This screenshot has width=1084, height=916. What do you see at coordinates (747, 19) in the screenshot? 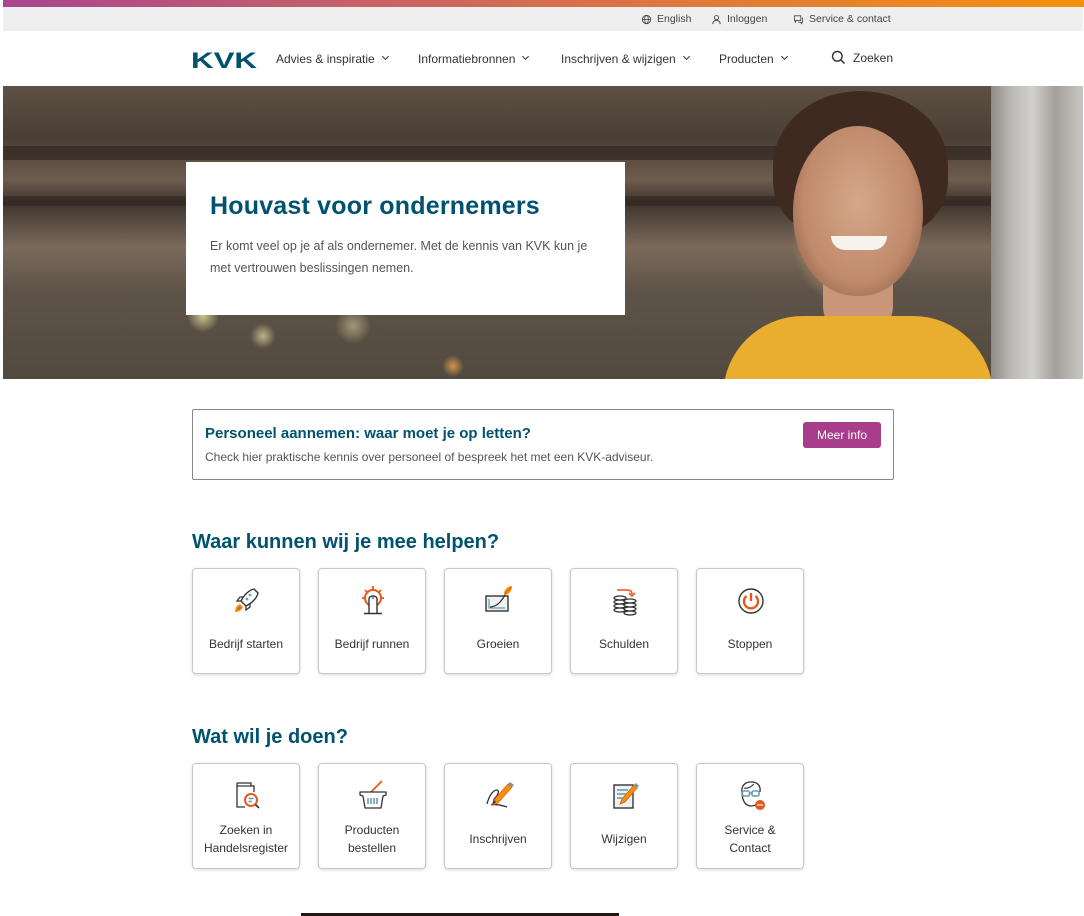
I see `login-label: Inloggen` at bounding box center [747, 19].